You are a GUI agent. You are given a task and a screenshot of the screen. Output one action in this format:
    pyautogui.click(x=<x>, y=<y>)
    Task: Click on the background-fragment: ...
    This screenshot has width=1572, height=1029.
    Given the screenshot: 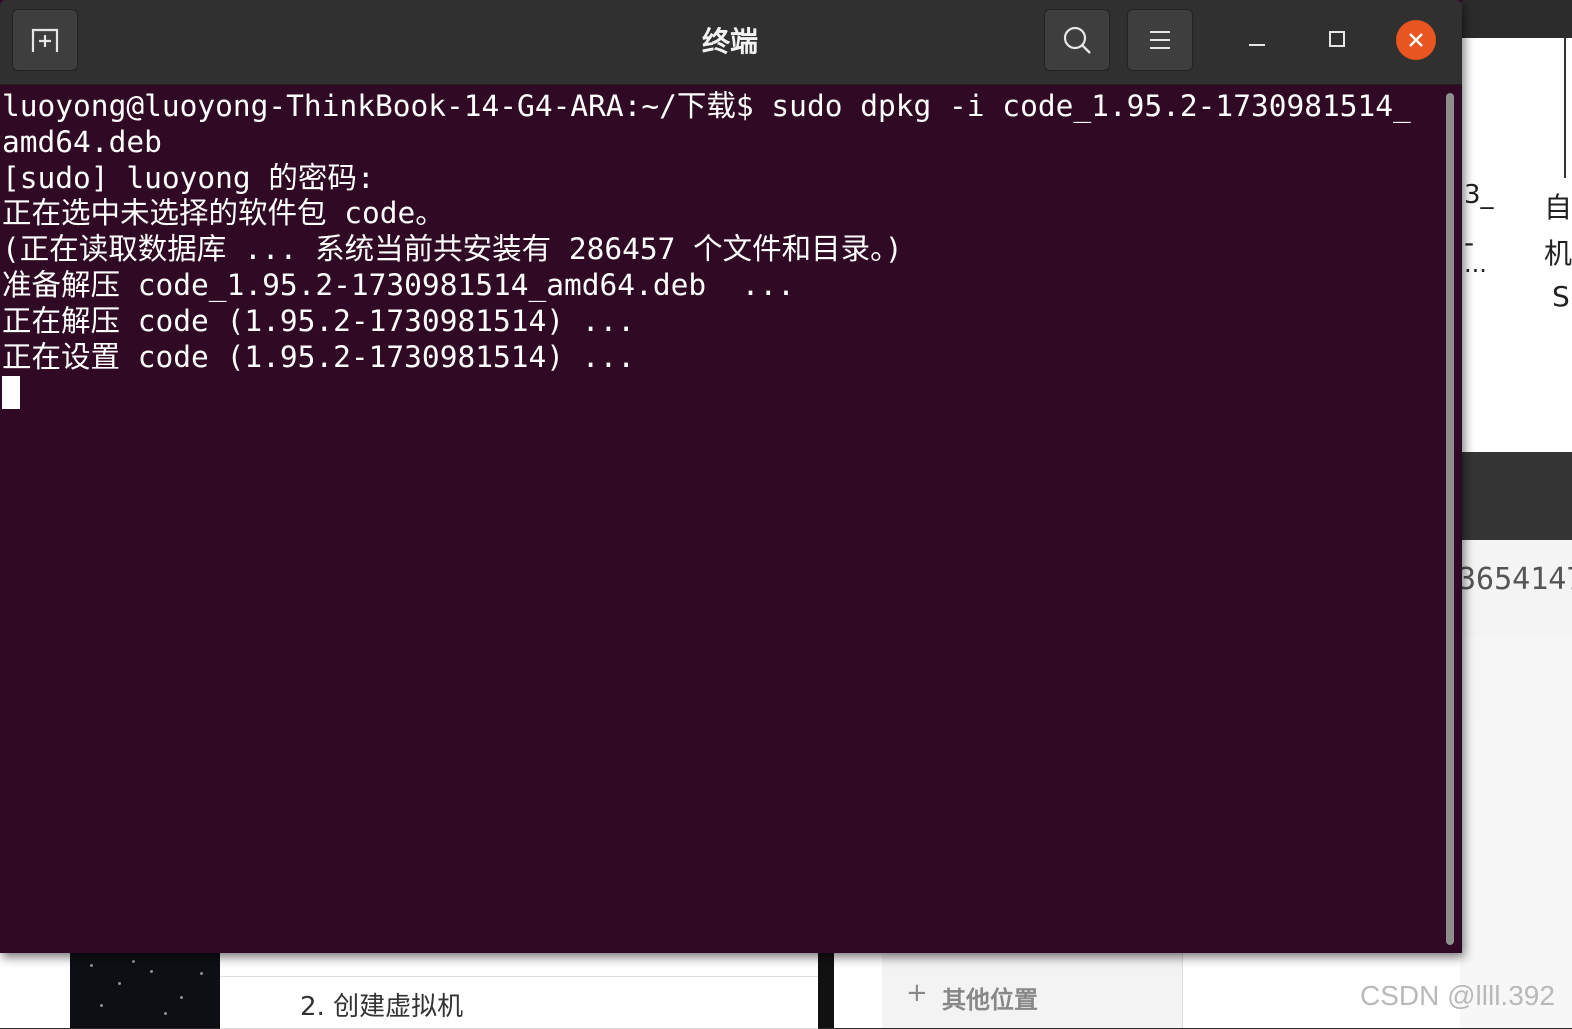 What is the action you would take?
    pyautogui.click(x=1475, y=264)
    